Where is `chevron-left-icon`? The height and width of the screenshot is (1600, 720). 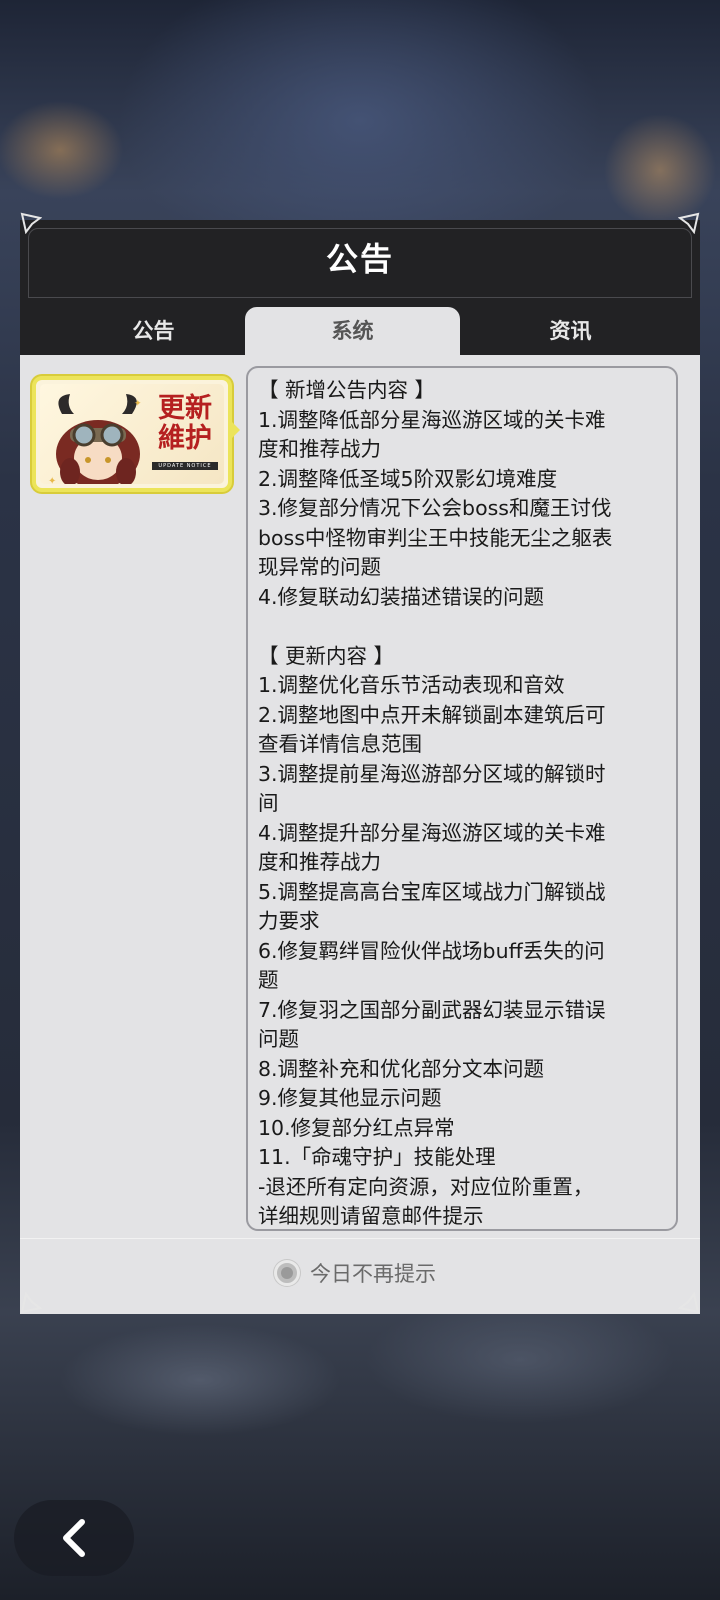
chevron-left-icon is located at coordinates (74, 1538).